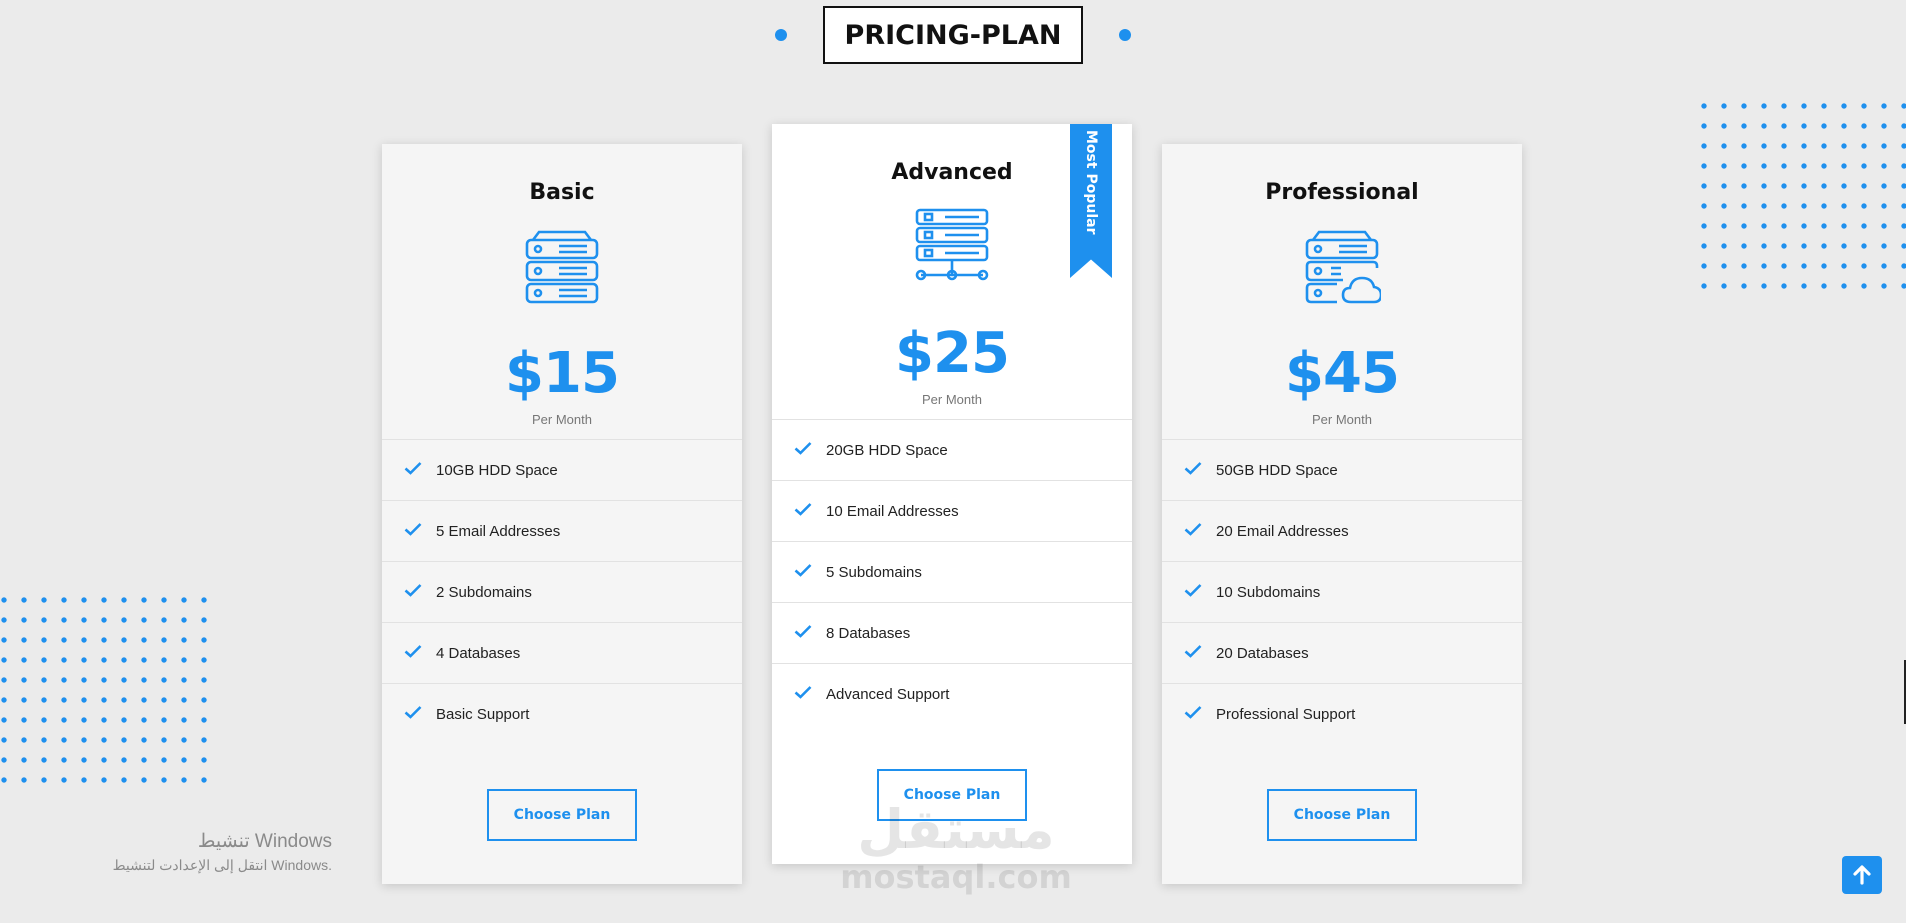  Describe the element at coordinates (483, 714) in the screenshot. I see `feature-label: Basic Support` at that location.